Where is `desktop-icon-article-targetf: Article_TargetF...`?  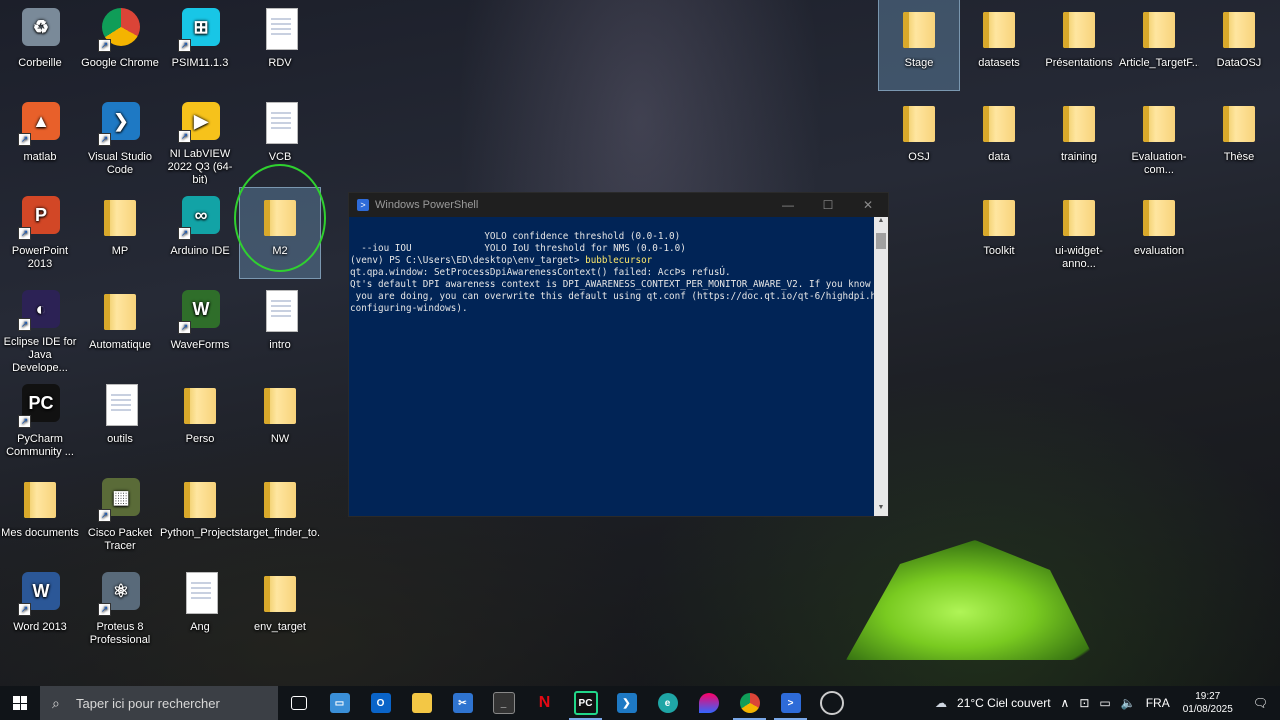
desktop-icon-article-targetf: Article_TargetF... is located at coordinates (1159, 45).